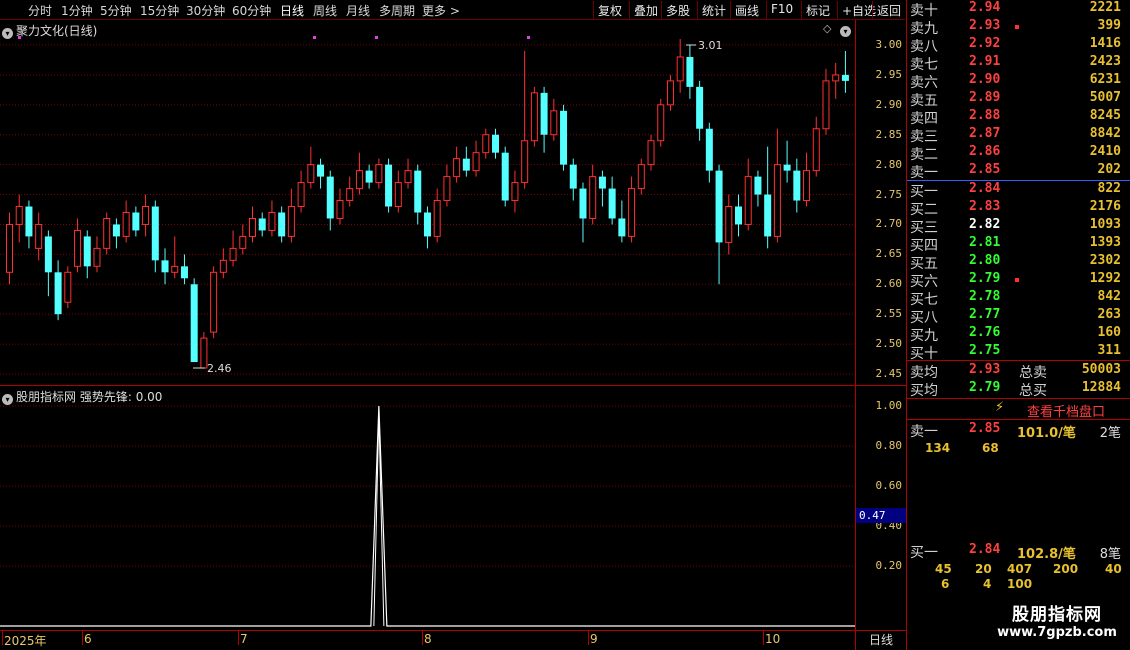 The image size is (1130, 650). What do you see at coordinates (1109, 350) in the screenshot?
I see `order-volume: 311` at bounding box center [1109, 350].